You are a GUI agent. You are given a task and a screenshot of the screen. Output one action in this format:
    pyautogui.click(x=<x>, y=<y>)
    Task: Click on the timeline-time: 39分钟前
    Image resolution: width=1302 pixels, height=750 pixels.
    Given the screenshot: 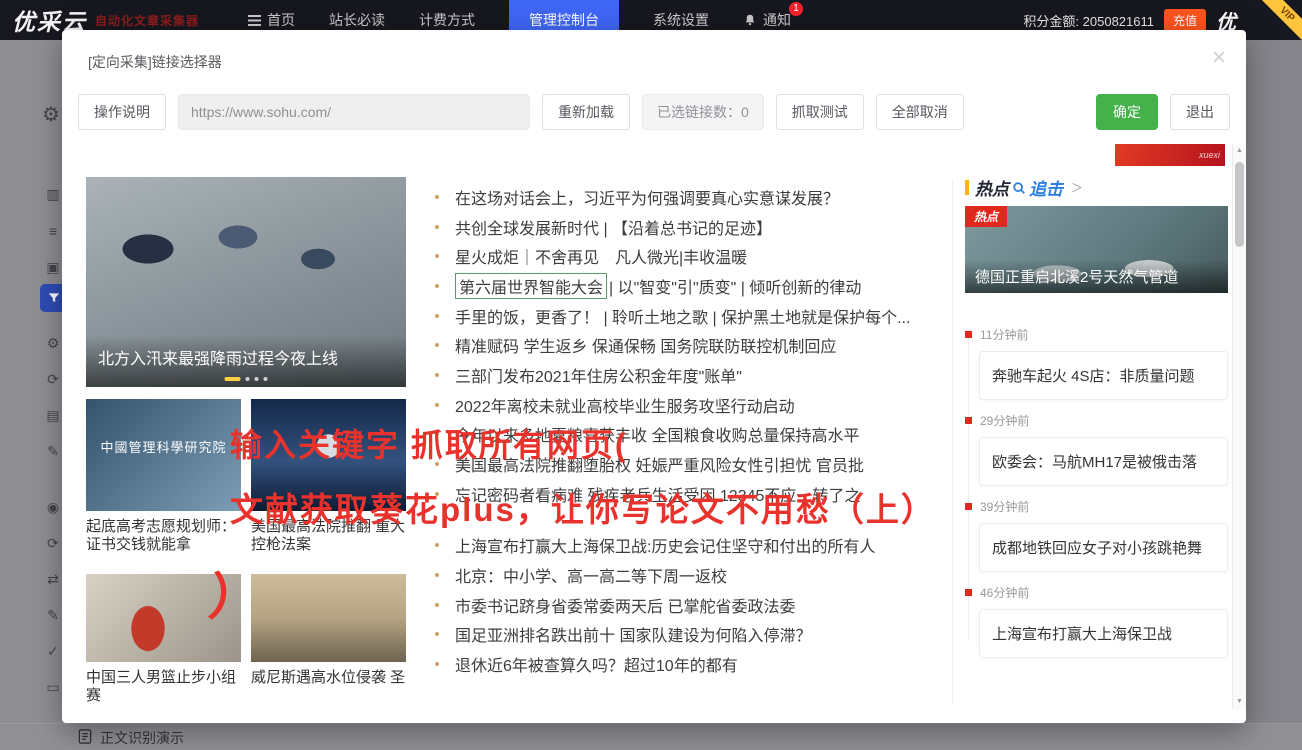 What is the action you would take?
    pyautogui.click(x=1005, y=507)
    